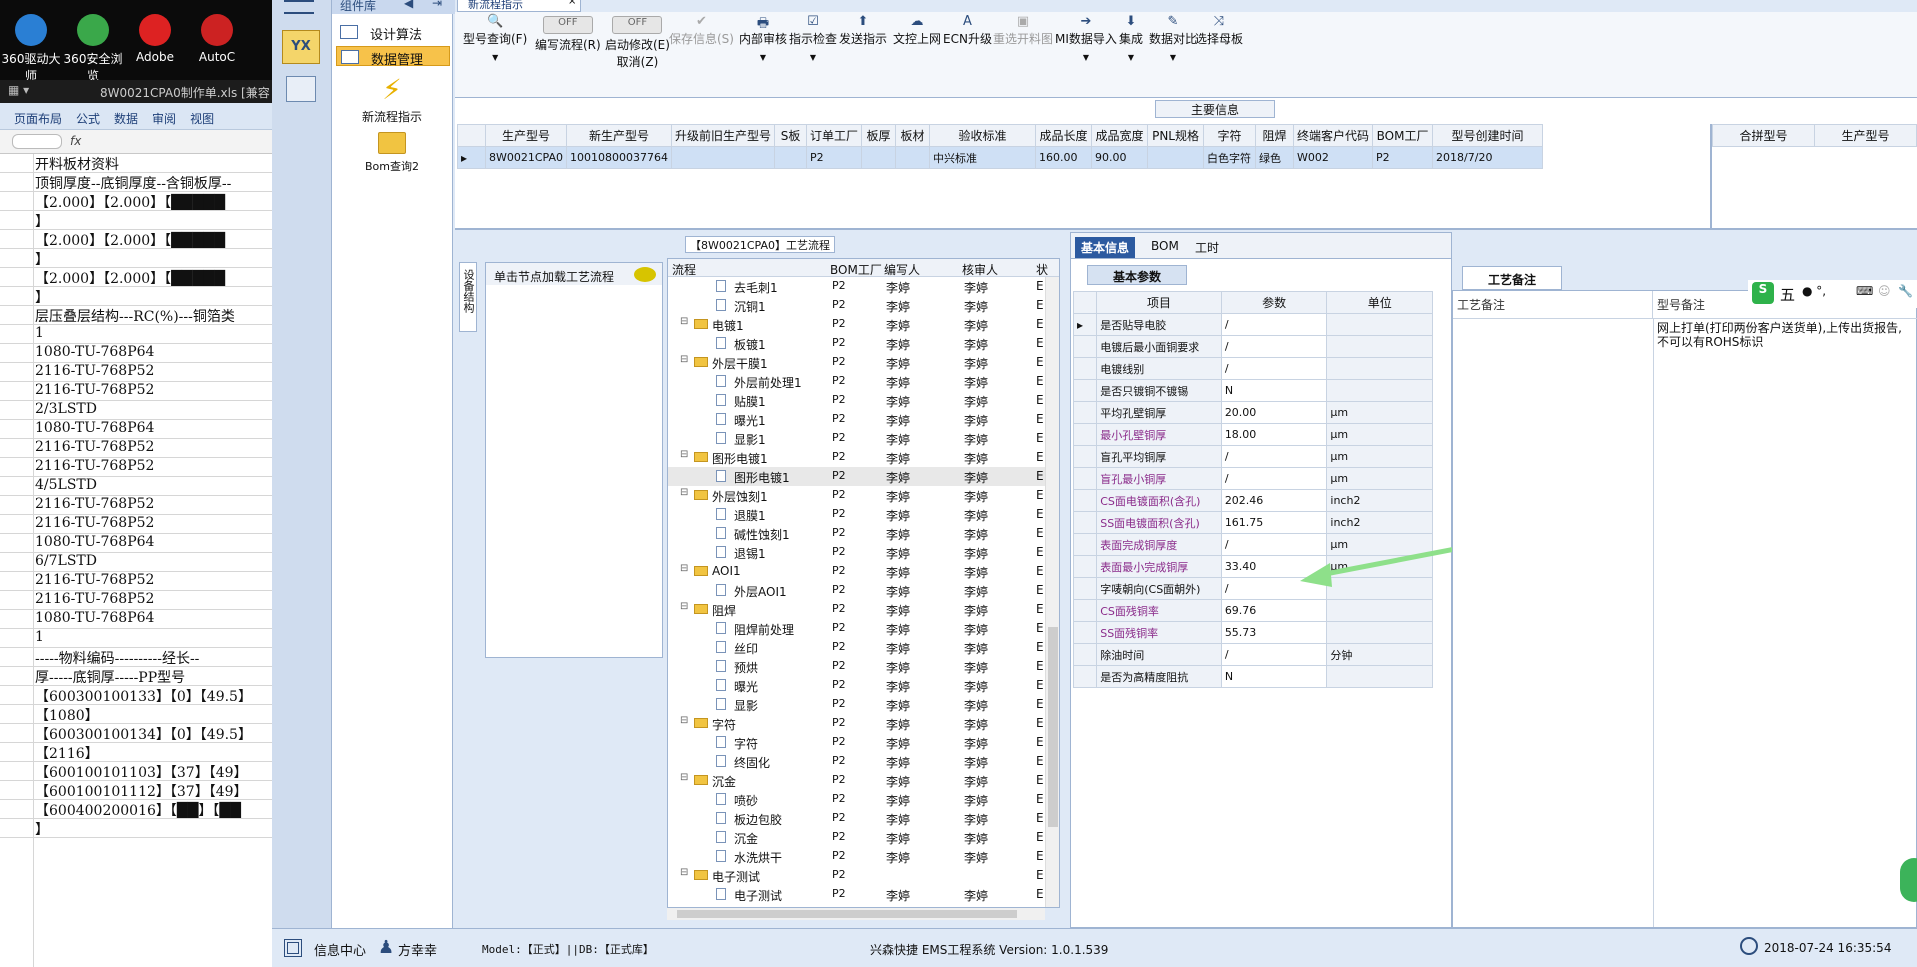 This screenshot has width=1917, height=967. Describe the element at coordinates (1120, 157) in the screenshot. I see `table-cell: 90.00` at that location.